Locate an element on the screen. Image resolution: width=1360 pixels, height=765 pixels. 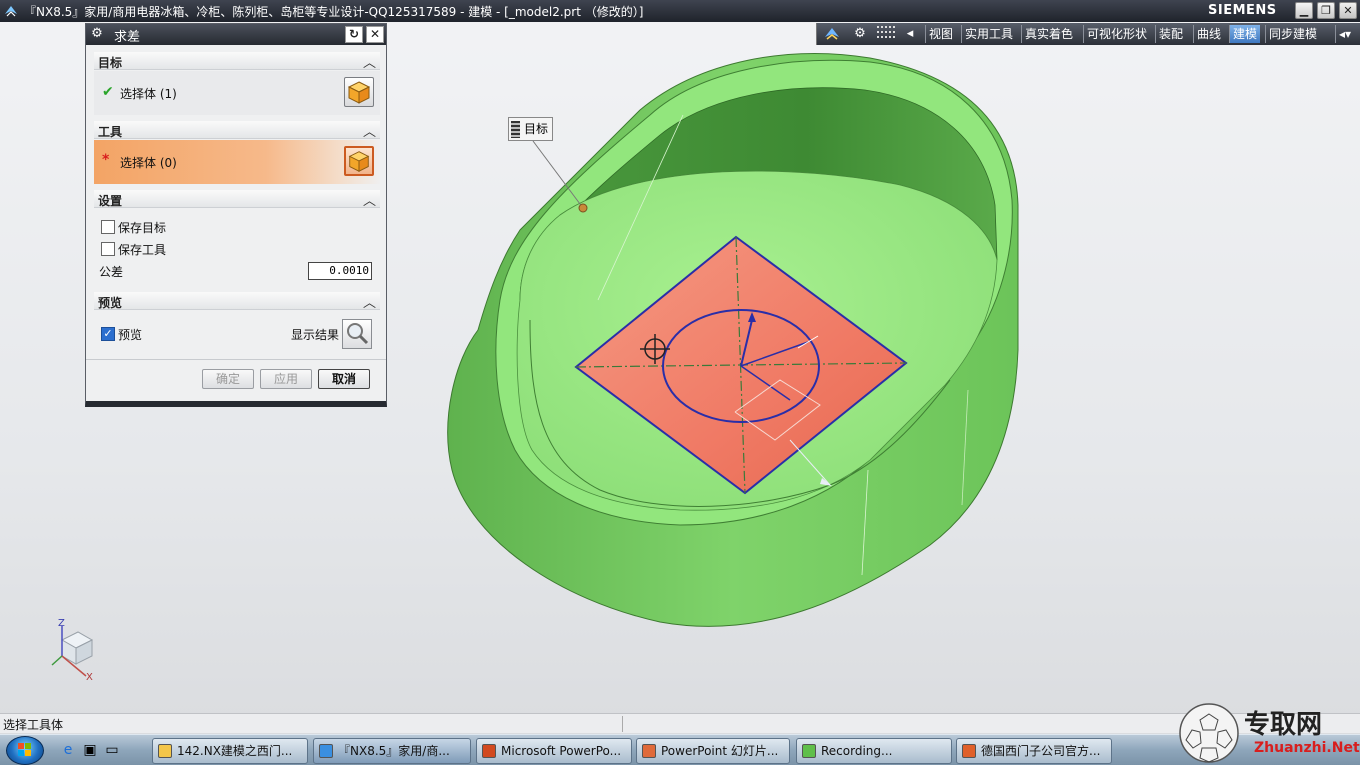
tolerance-input: 0.0010 is located at coordinates (340, 271).